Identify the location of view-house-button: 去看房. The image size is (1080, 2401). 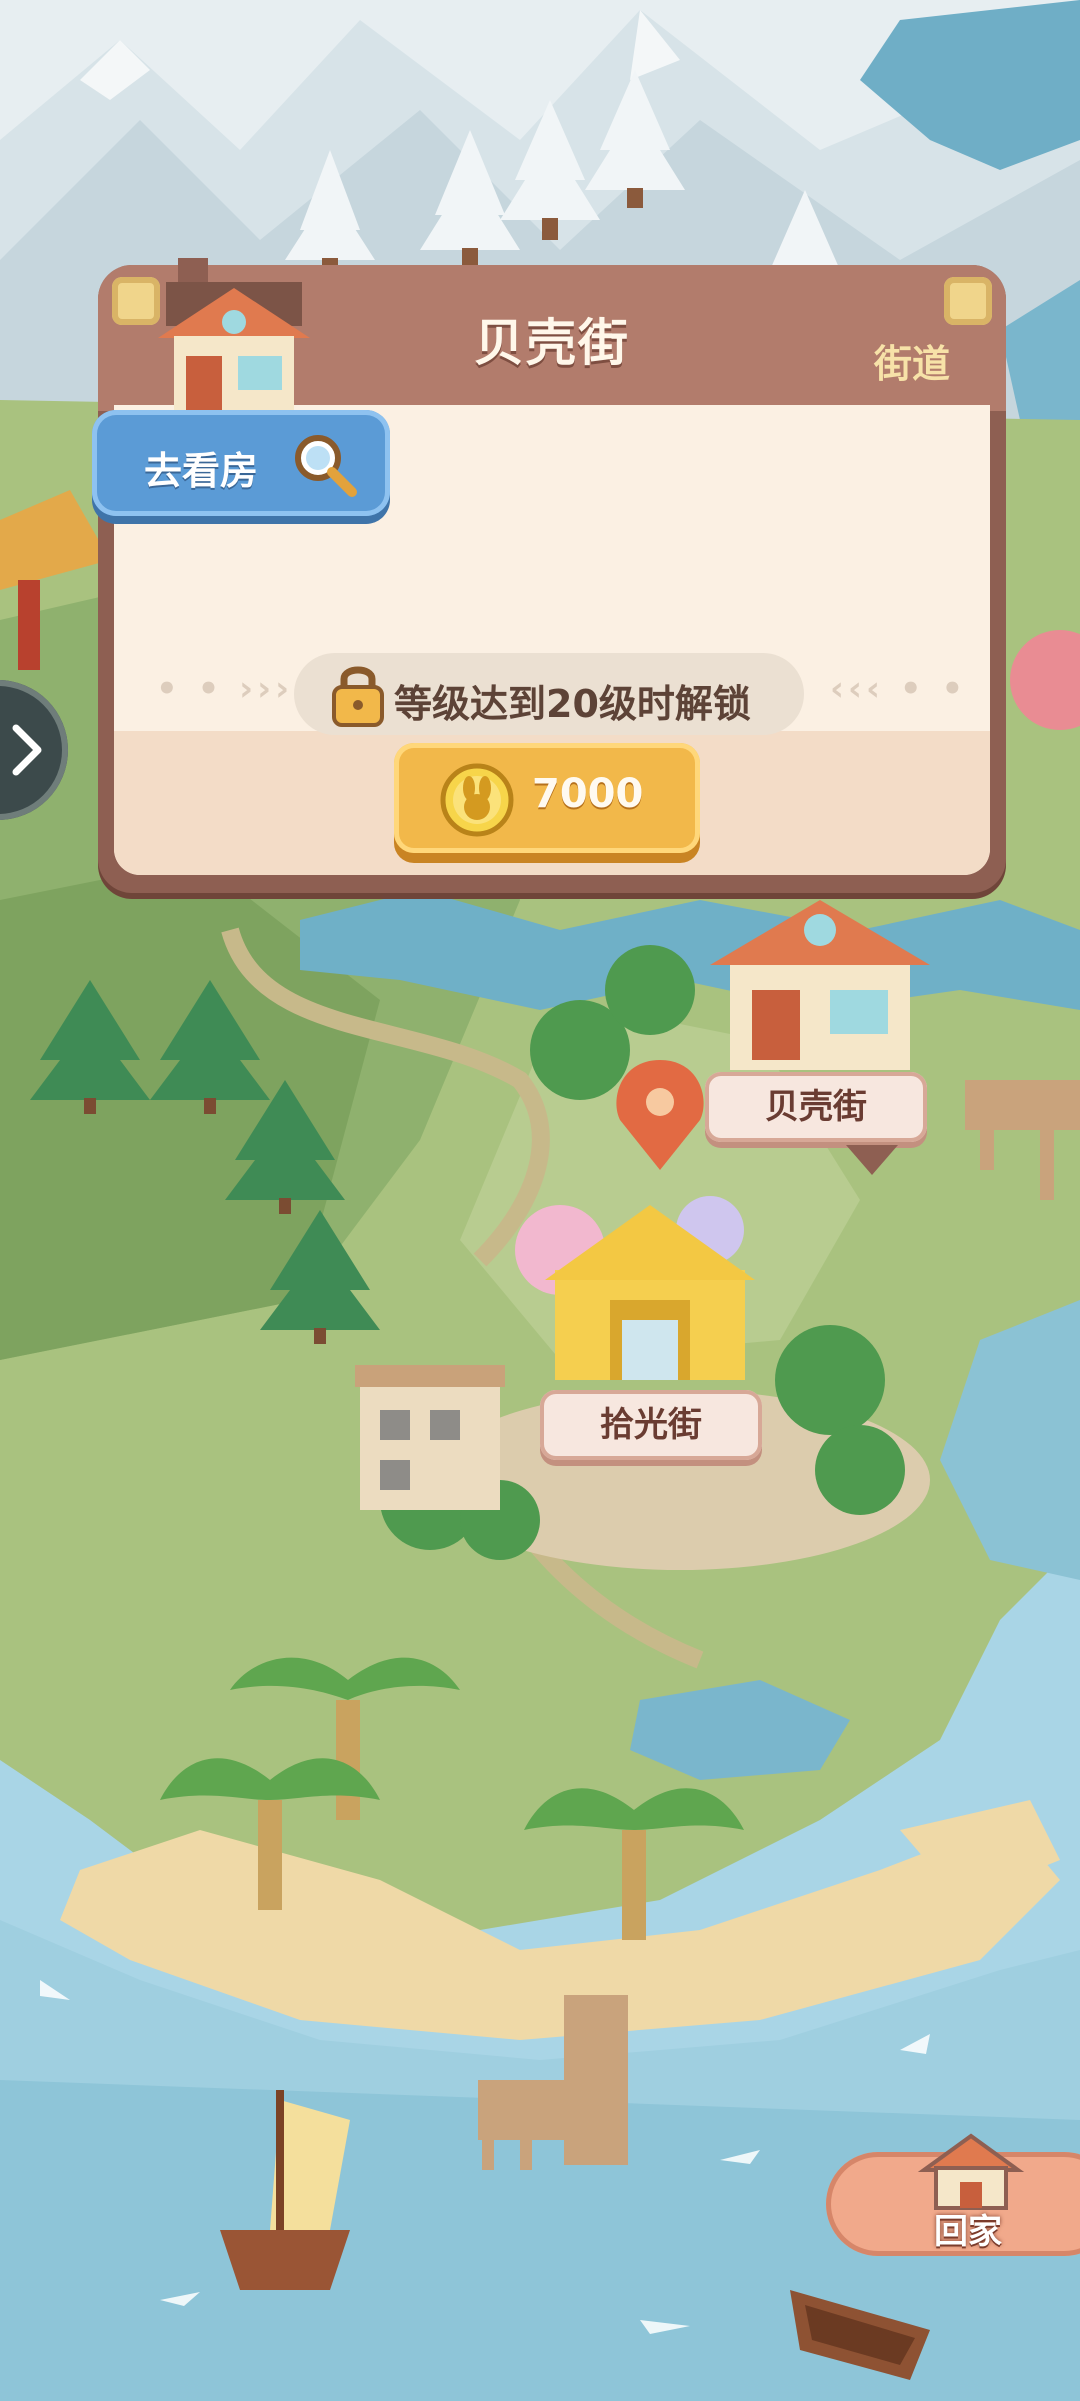
(241, 463).